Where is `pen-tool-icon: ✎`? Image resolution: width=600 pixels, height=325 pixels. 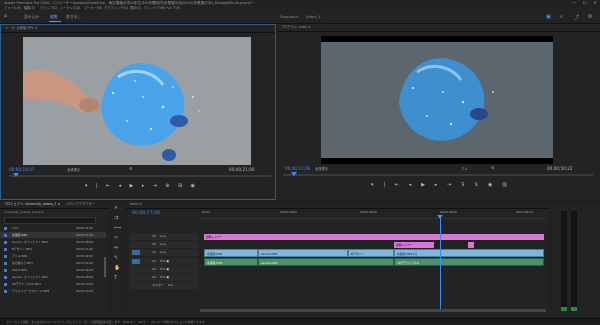
pen-tool-icon: ✎ is located at coordinates (116, 258).